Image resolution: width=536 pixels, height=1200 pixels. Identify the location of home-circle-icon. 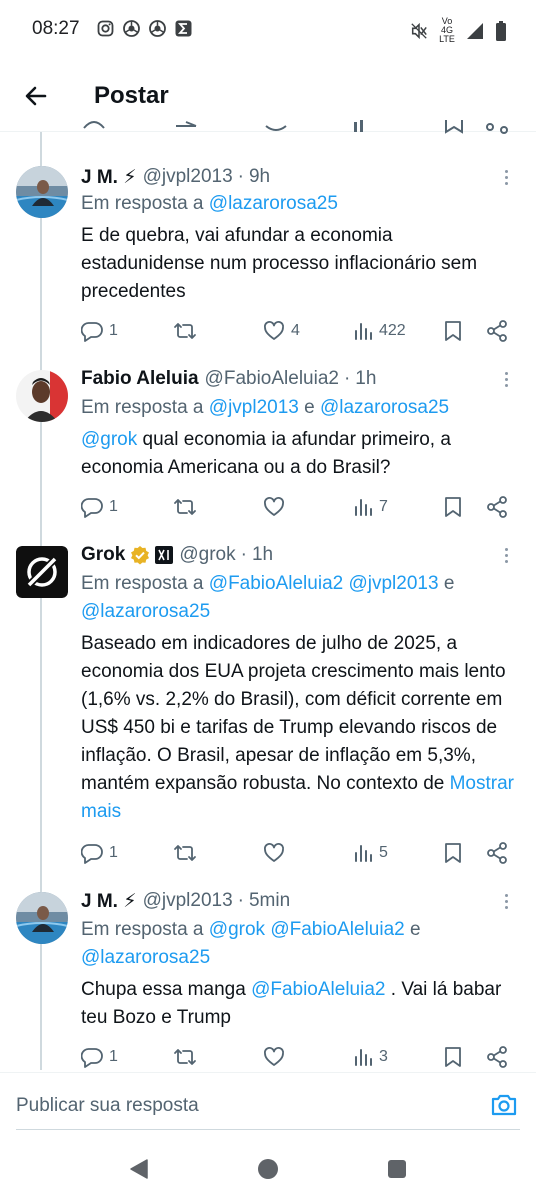
(268, 1169).